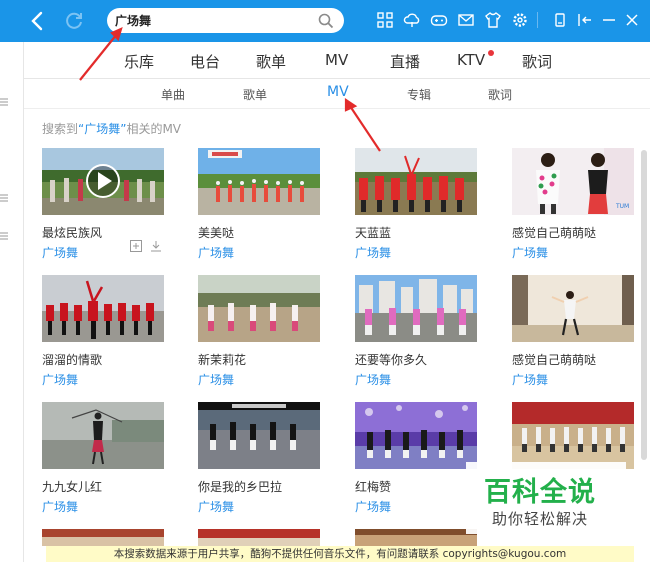  I want to click on toolbar-divider, so click(537, 20).